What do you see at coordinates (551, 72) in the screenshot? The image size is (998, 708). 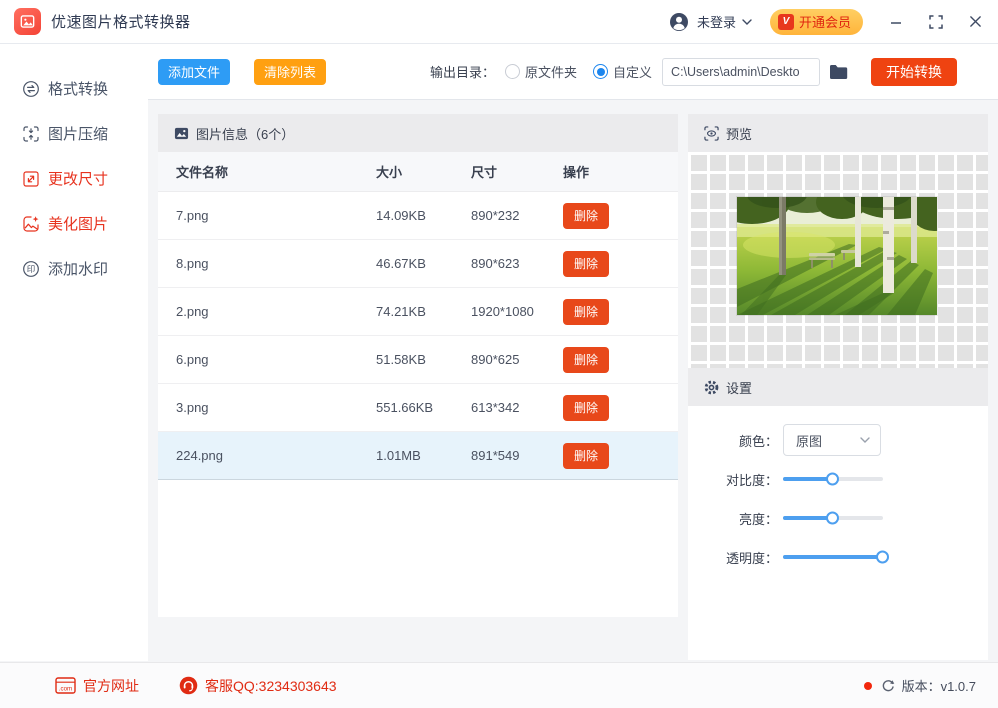 I see `radio-original-label: 原文件夹` at bounding box center [551, 72].